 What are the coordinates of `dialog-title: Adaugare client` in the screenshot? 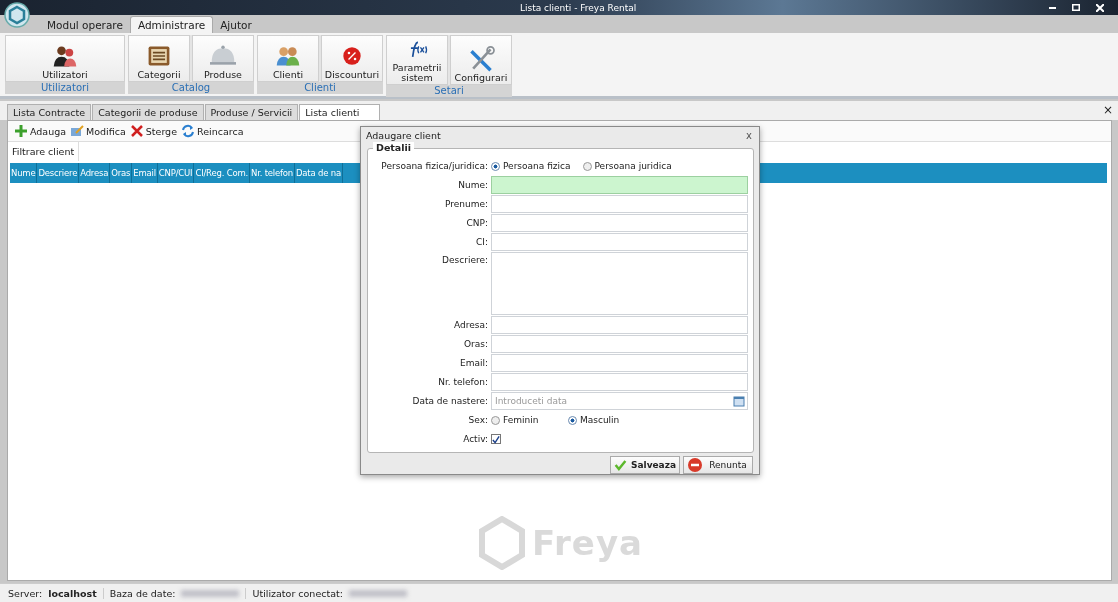 It's located at (403, 135).